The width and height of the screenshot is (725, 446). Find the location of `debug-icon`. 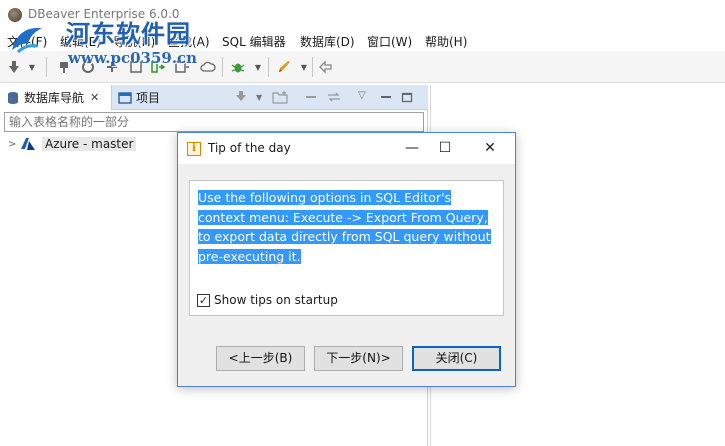

debug-icon is located at coordinates (238, 67).